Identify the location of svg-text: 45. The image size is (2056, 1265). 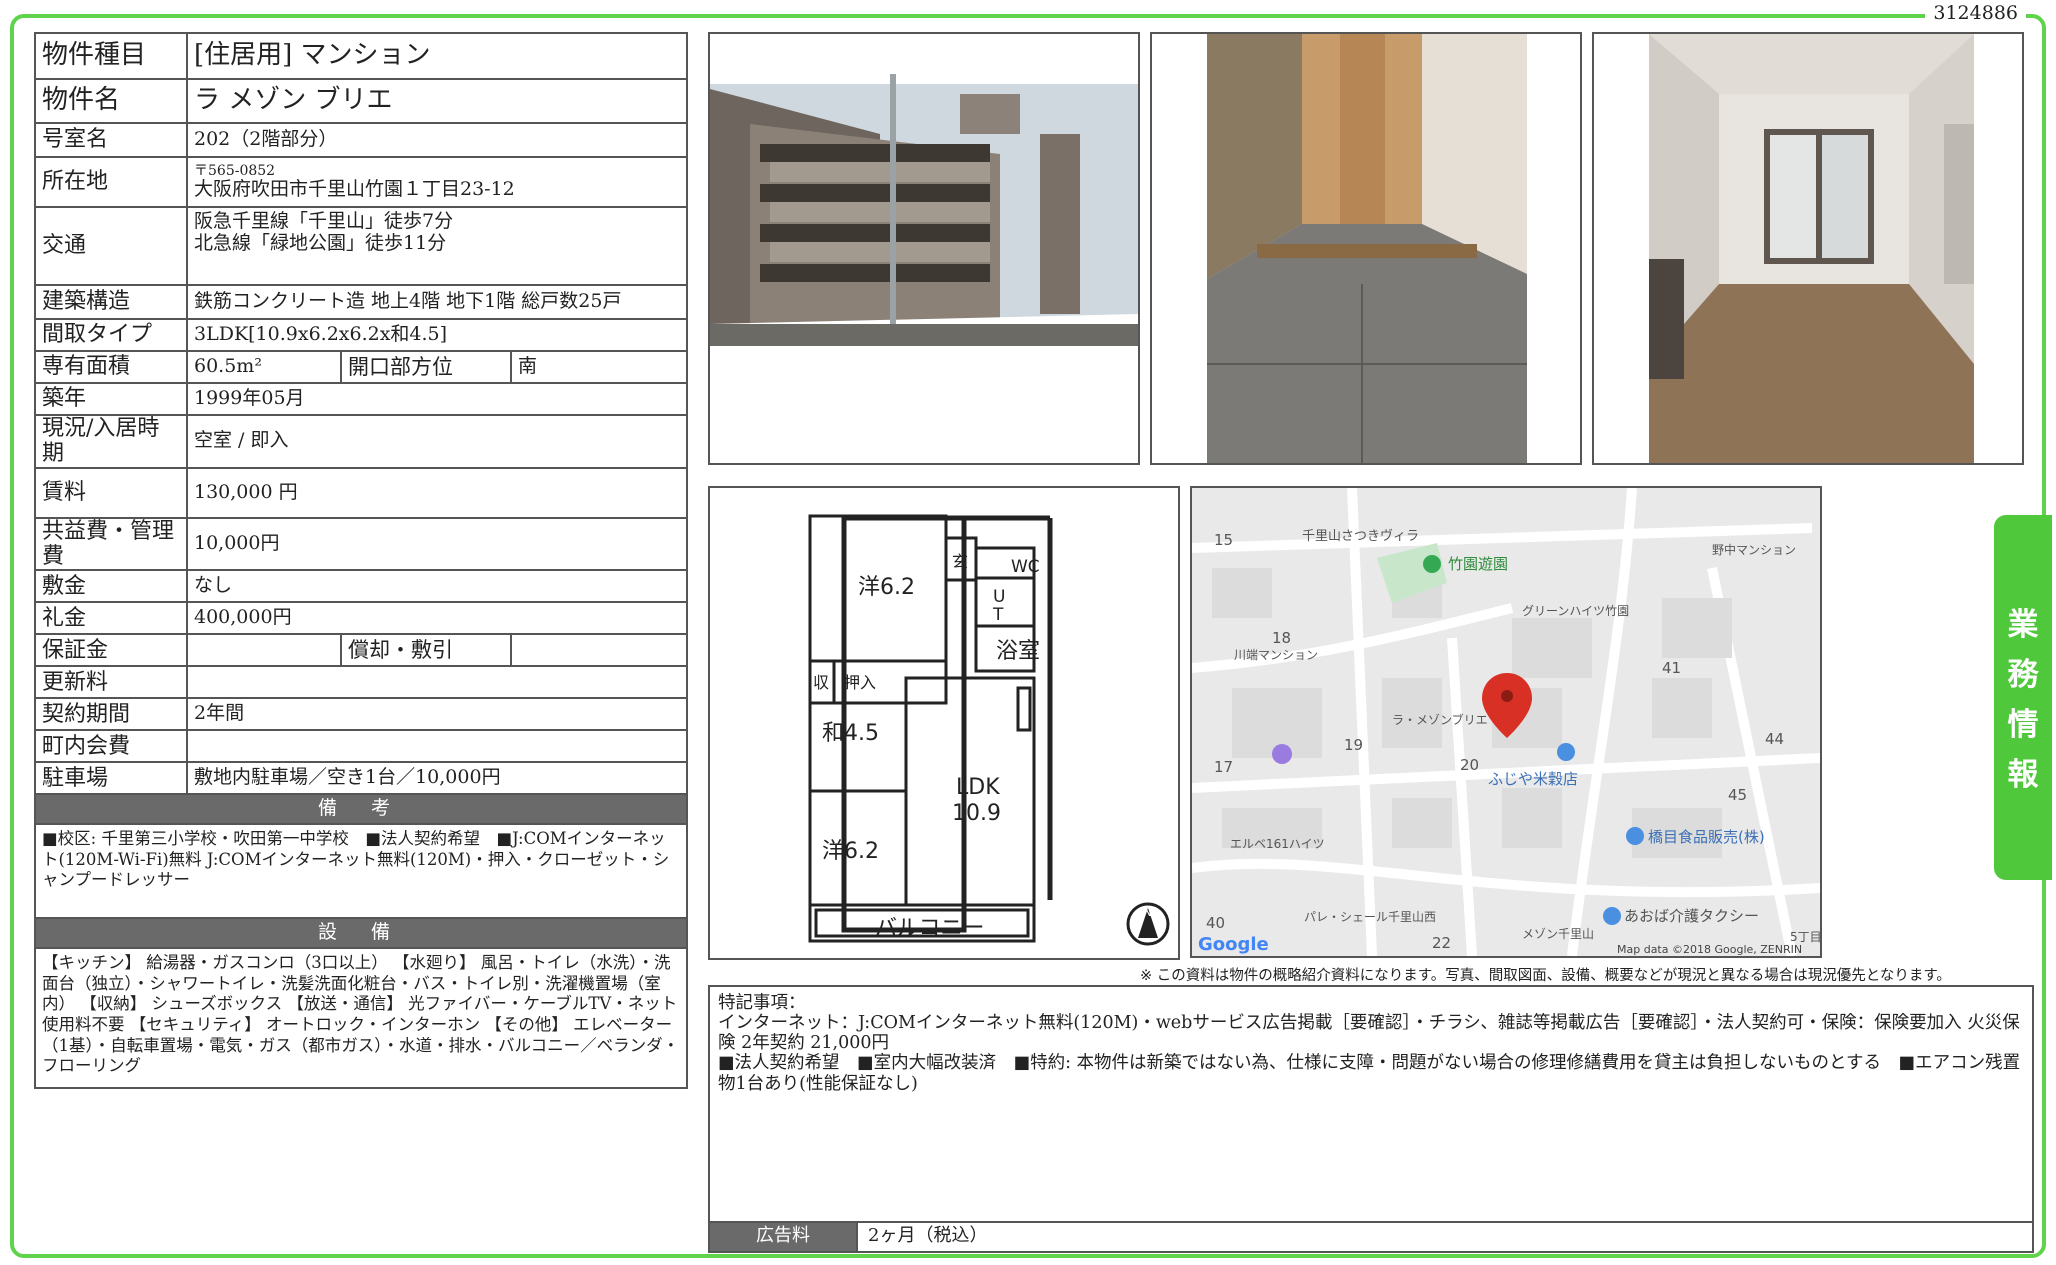
(1737, 795).